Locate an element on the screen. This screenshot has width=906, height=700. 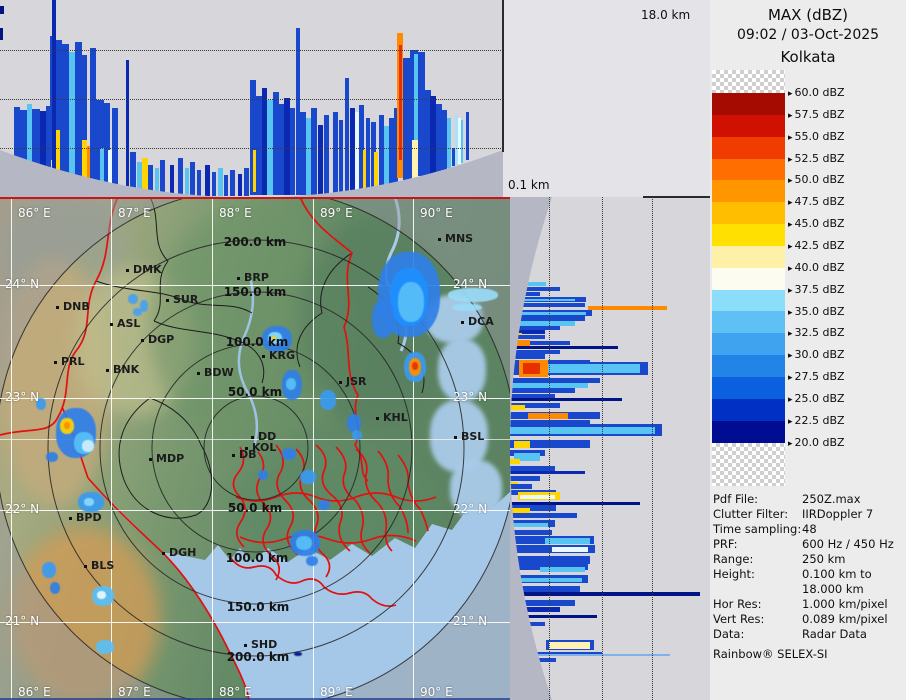
metadata-row: Vert Res: 0.089 km/pixel is located at coordinates (809, 619).